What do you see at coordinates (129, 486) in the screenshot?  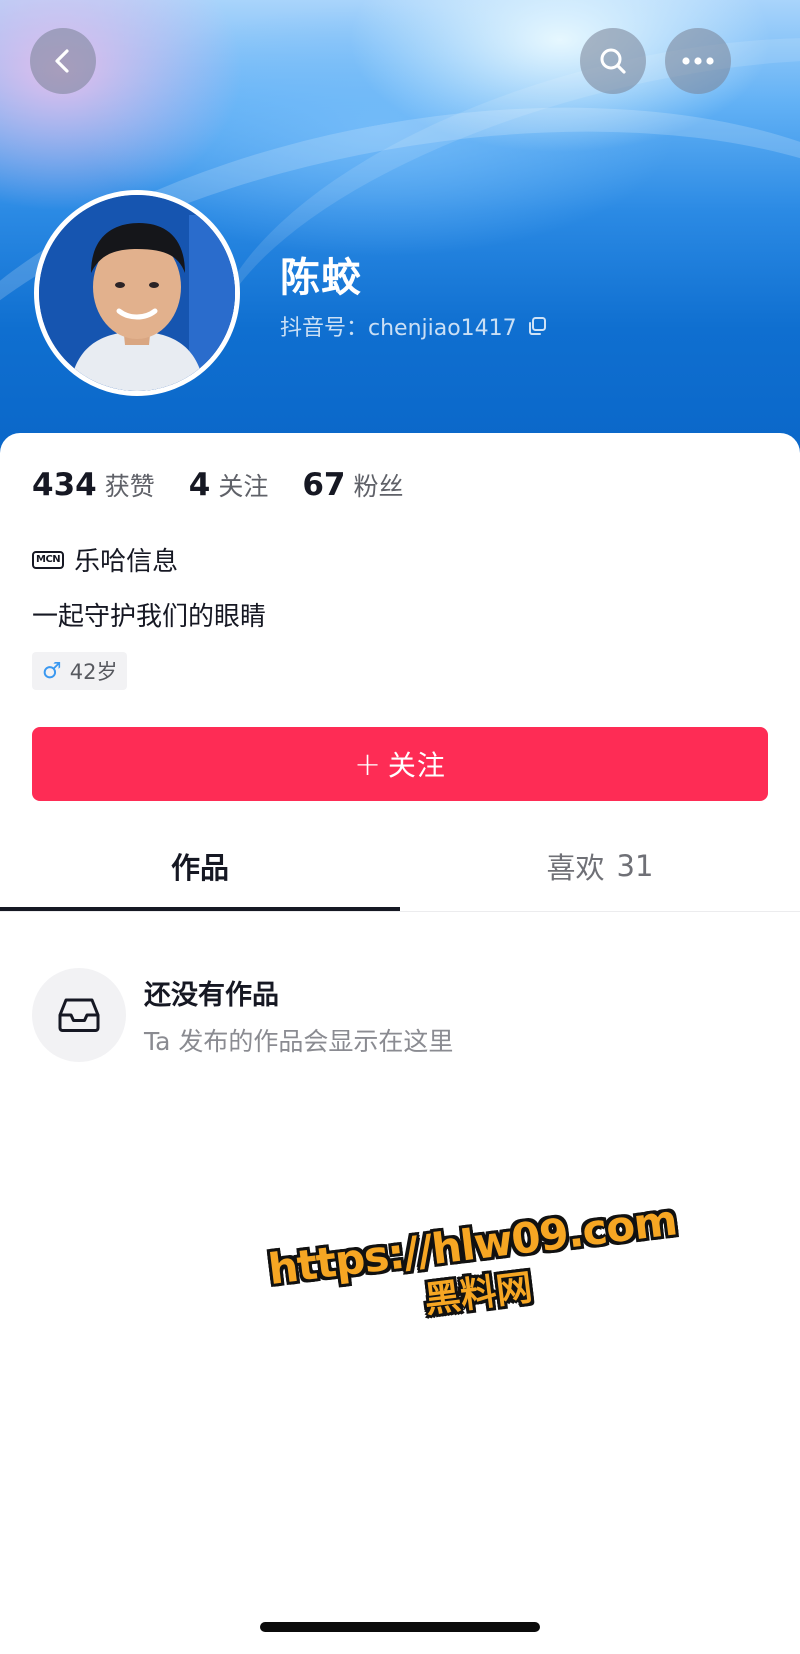 I see `stat-label: 获赞` at bounding box center [129, 486].